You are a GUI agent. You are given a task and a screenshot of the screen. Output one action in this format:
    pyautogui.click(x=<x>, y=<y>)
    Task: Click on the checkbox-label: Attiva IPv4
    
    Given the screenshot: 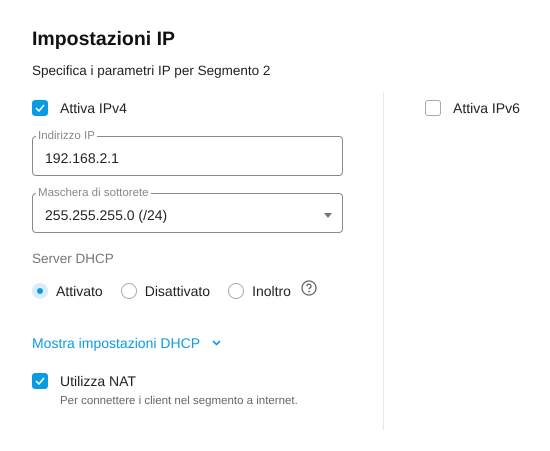 What is the action you would take?
    pyautogui.click(x=93, y=108)
    